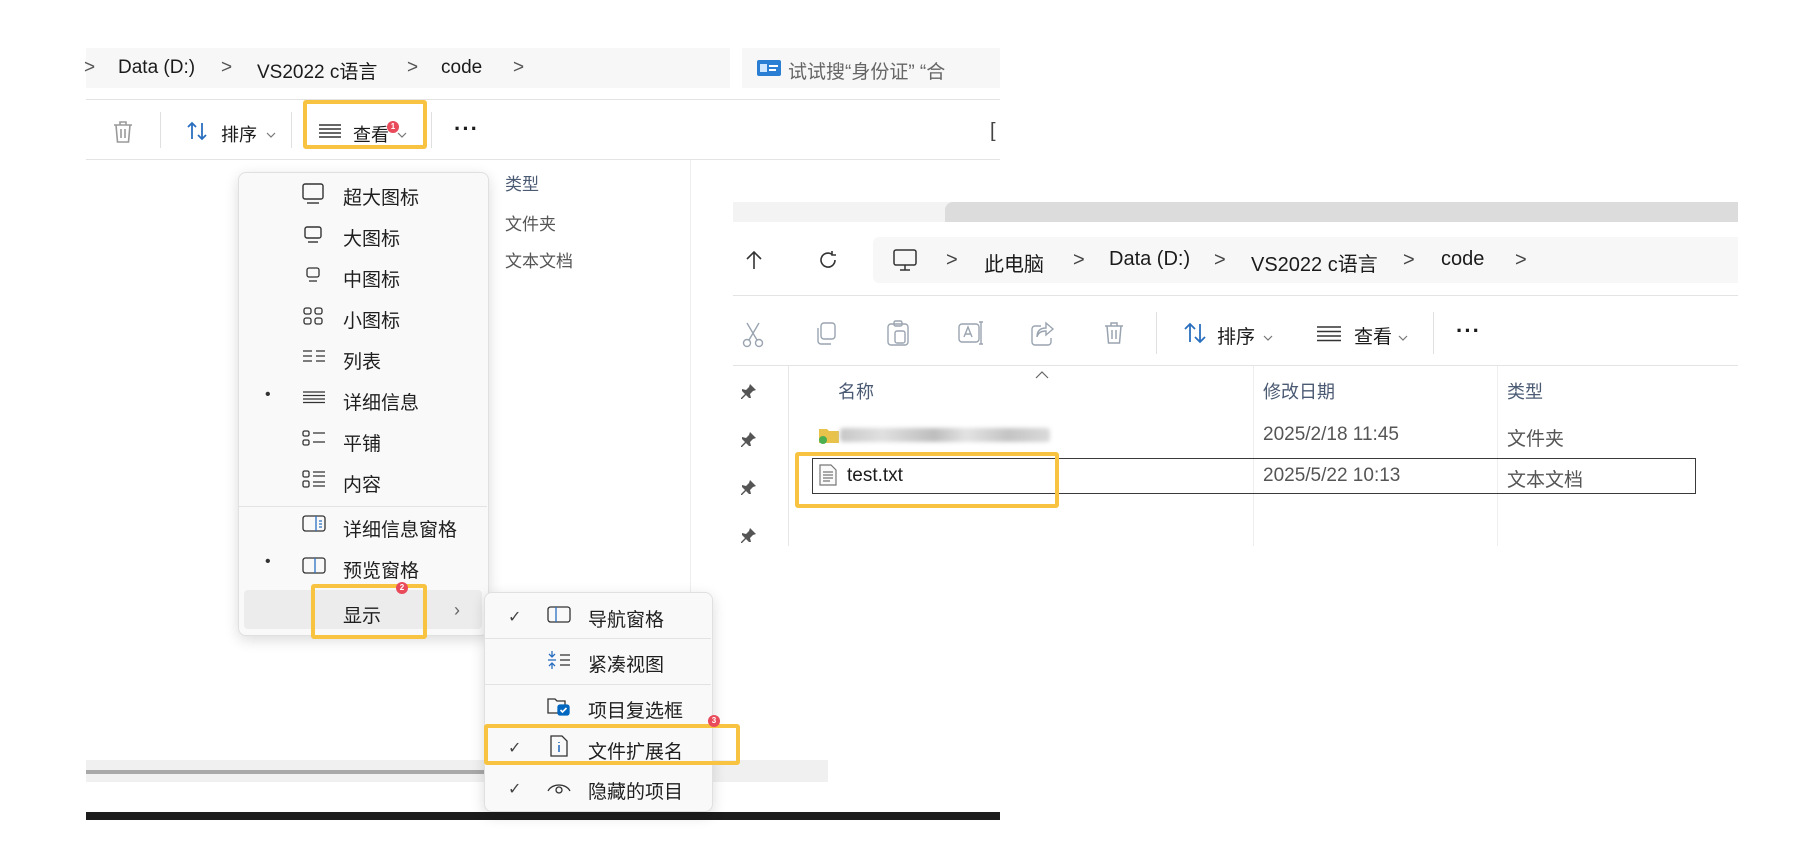  I want to click on compact-view-icon, so click(559, 662).